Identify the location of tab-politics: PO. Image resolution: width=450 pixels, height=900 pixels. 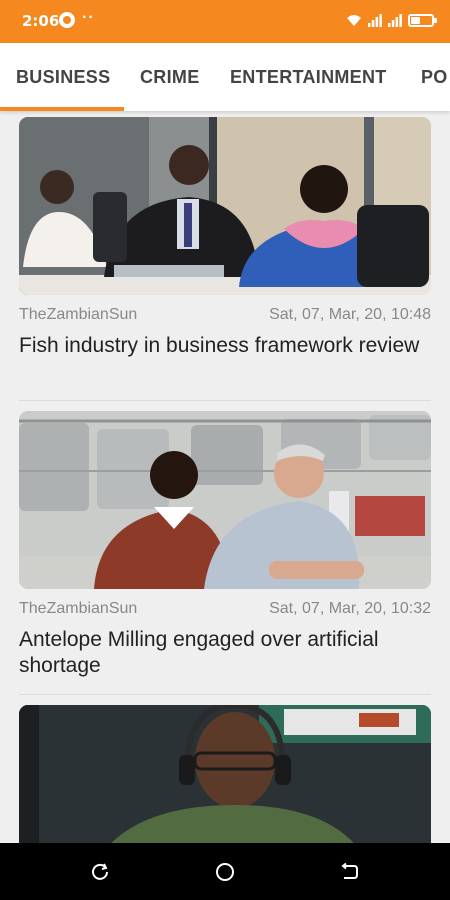
(434, 77).